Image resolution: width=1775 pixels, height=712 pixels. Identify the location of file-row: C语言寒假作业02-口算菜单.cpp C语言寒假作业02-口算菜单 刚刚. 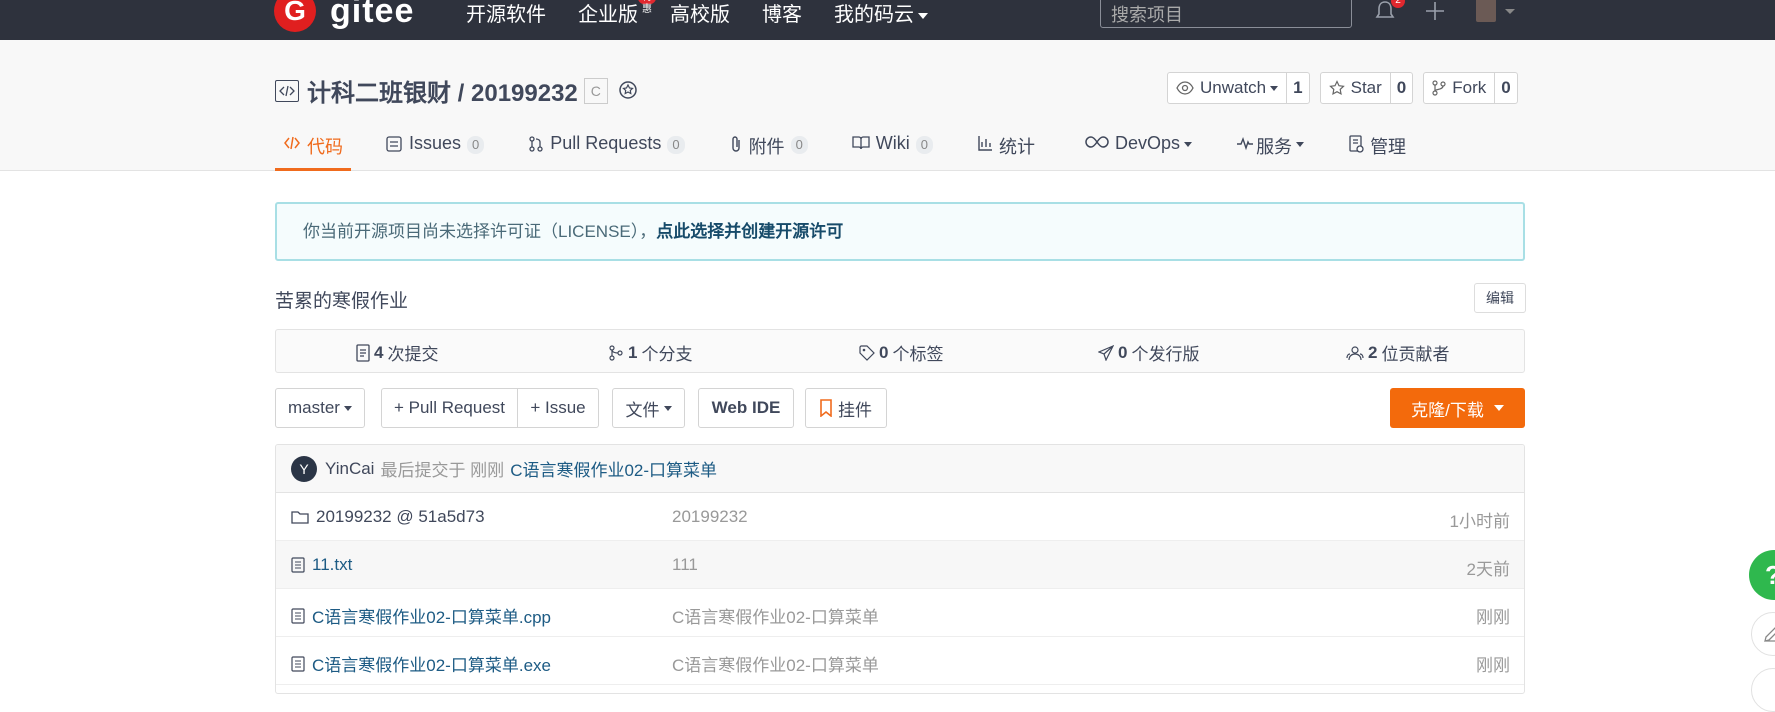
(900, 613).